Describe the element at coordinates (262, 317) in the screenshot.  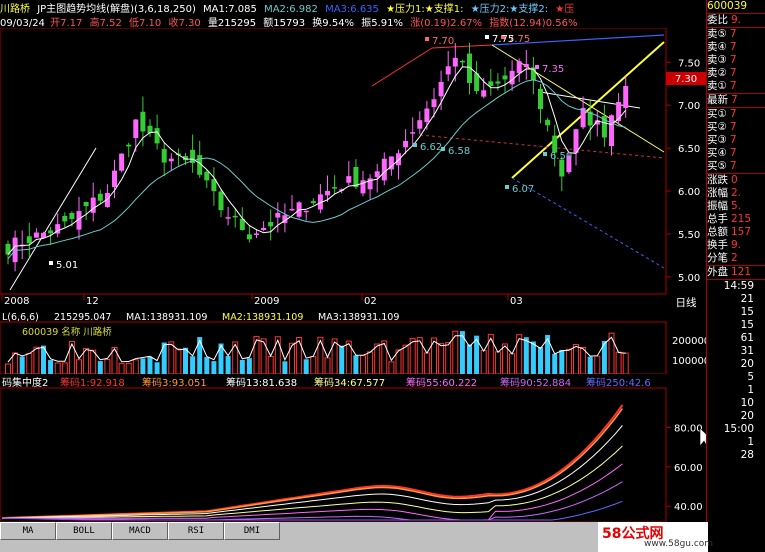
I see `volume-ma2: MA2:138931.109` at that location.